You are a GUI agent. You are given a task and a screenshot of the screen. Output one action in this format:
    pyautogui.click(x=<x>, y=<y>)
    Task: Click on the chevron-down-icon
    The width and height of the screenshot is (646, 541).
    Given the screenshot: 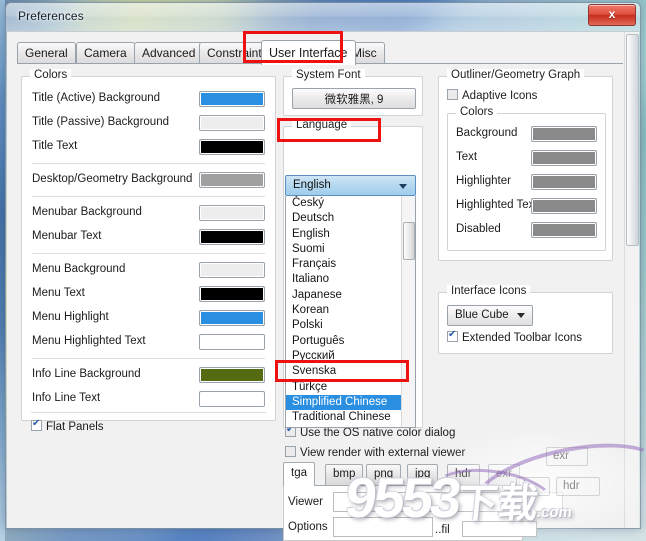 What is the action you would take?
    pyautogui.click(x=403, y=186)
    